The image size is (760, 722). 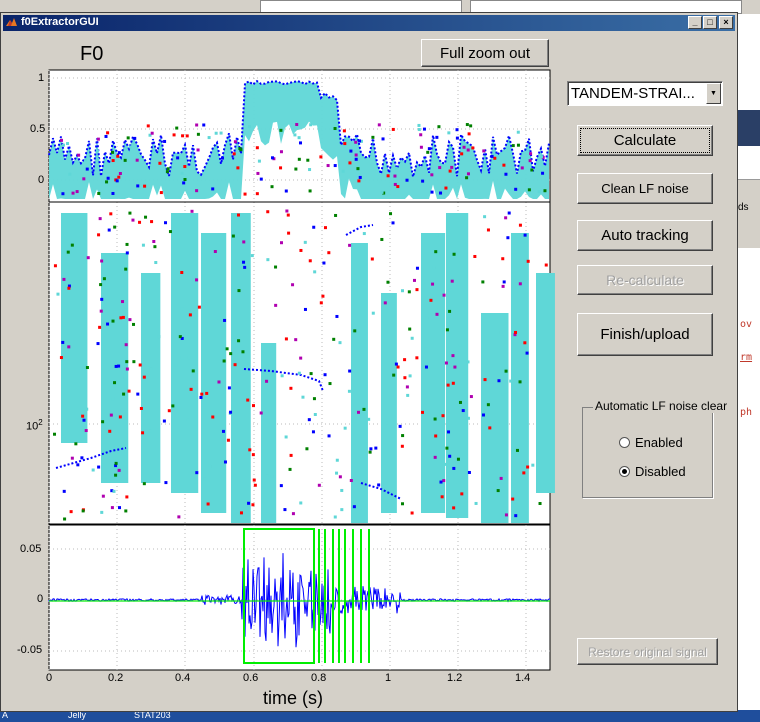 I want to click on calculate-button: Calculate, so click(x=645, y=140).